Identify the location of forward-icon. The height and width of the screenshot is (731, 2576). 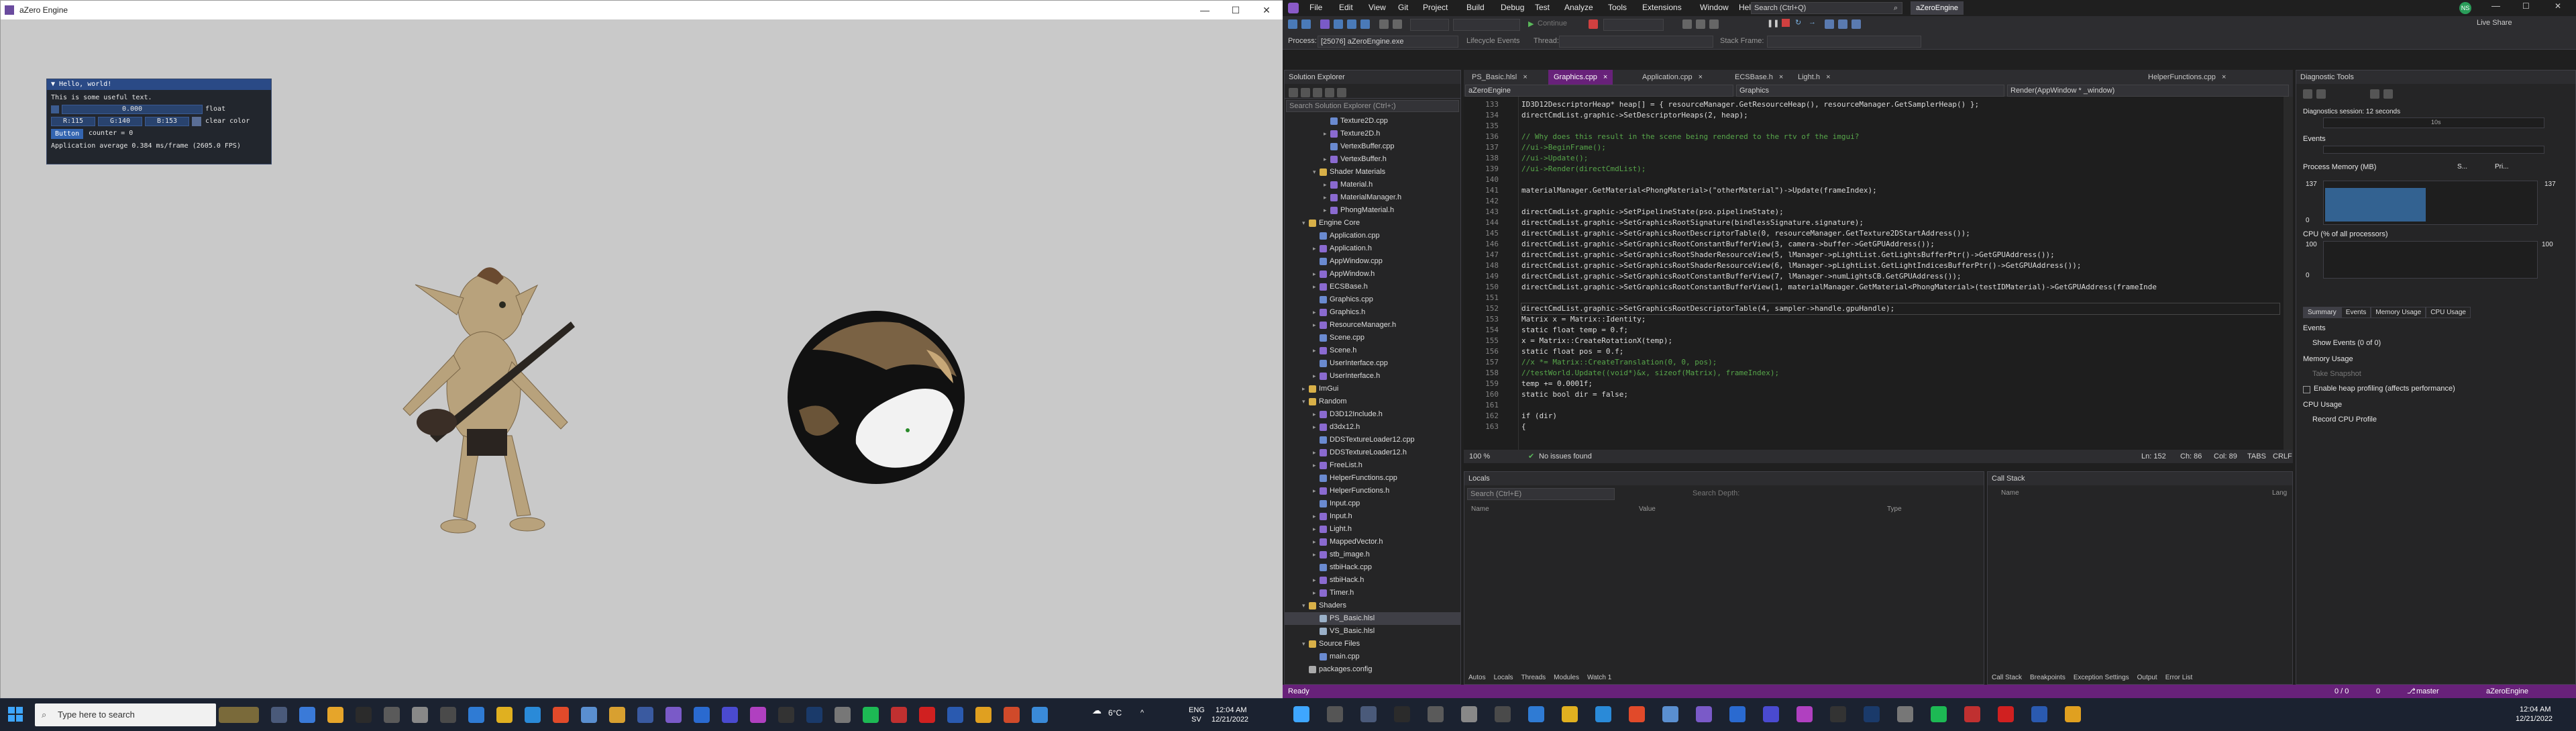
(1306, 24).